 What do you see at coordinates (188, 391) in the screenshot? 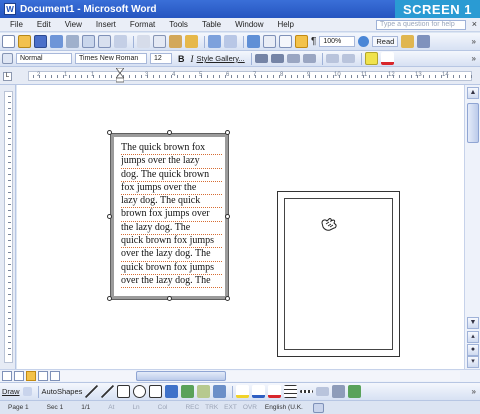
I see `diagram-icon` at bounding box center [188, 391].